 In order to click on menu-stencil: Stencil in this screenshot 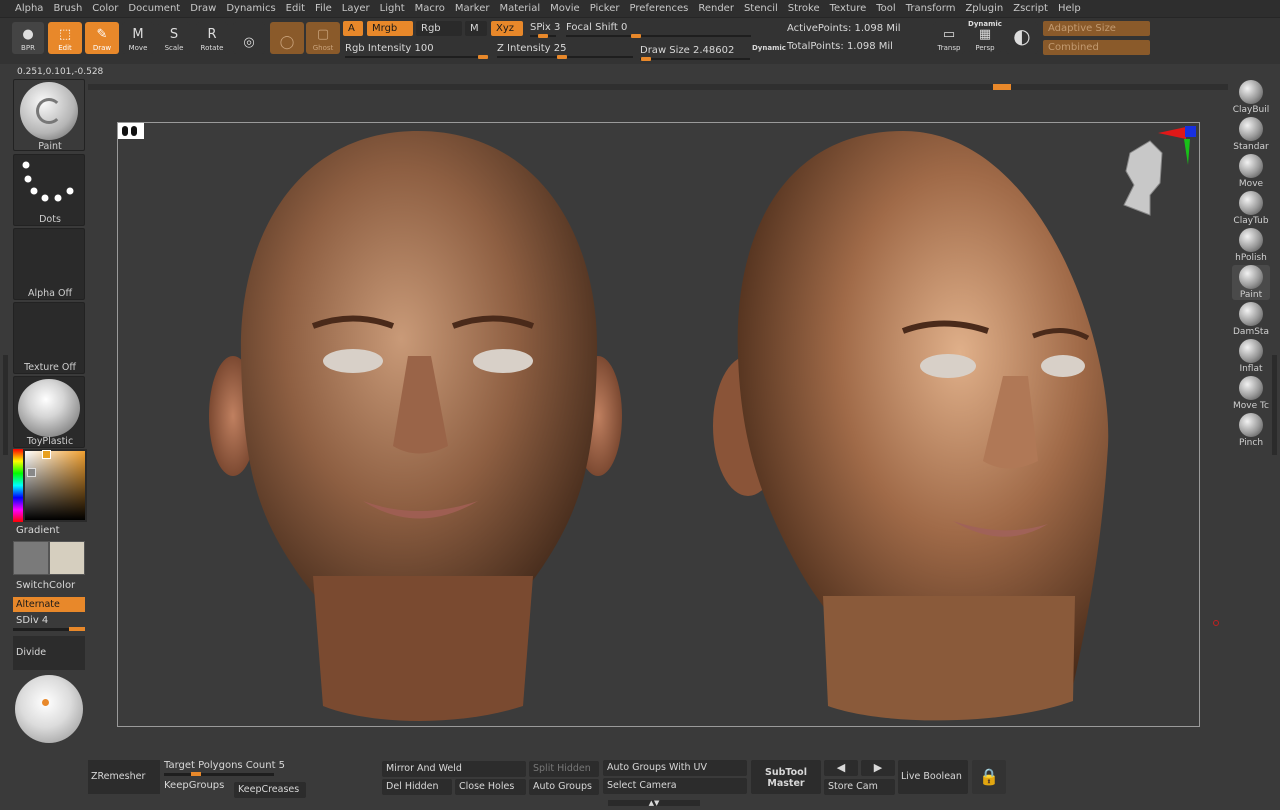, I will do `click(761, 9)`.